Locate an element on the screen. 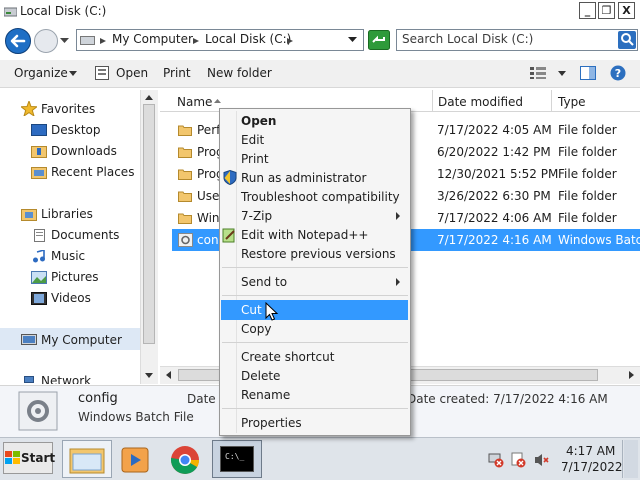 This screenshot has height=480, width=640. clock-time: 4:17 AM is located at coordinates (590, 451).